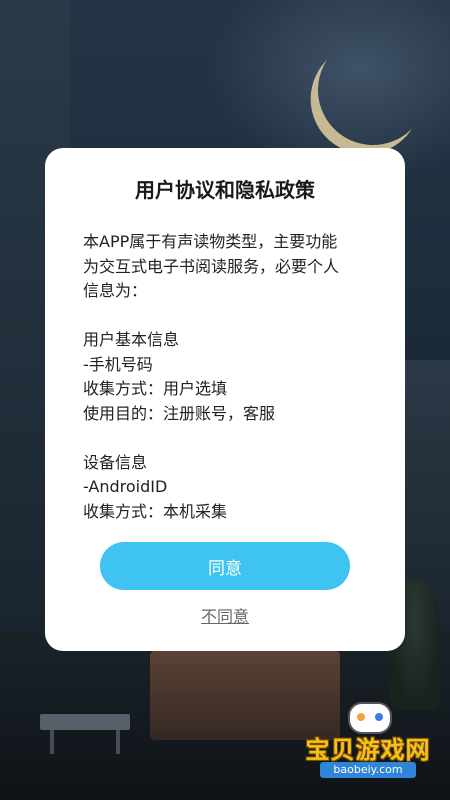 The image size is (450, 800). What do you see at coordinates (368, 750) in the screenshot?
I see `watermark-brand: 宝贝游戏网` at bounding box center [368, 750].